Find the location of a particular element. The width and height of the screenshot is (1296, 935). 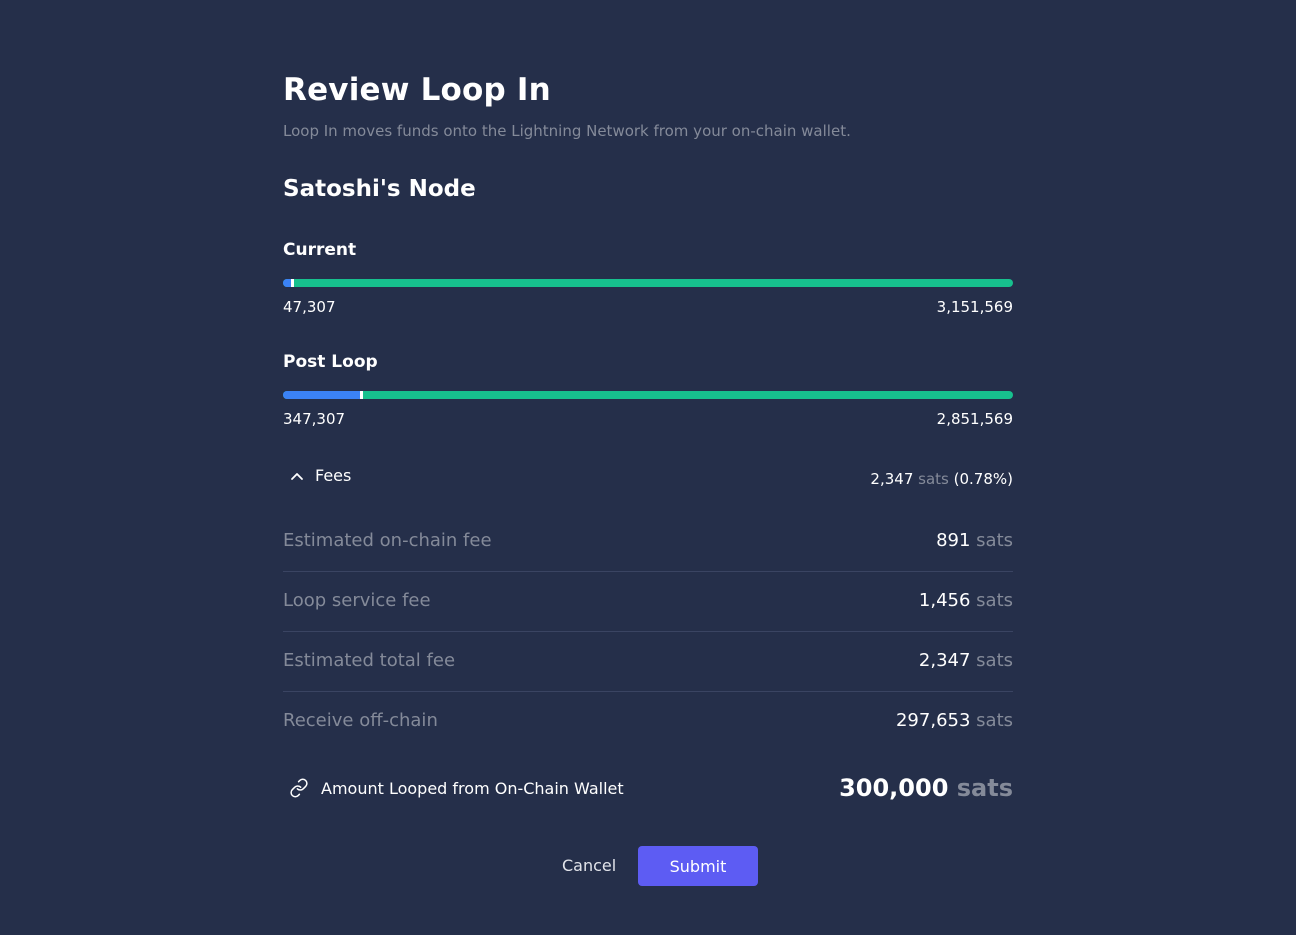

fees-total-unit: sats is located at coordinates (933, 479).